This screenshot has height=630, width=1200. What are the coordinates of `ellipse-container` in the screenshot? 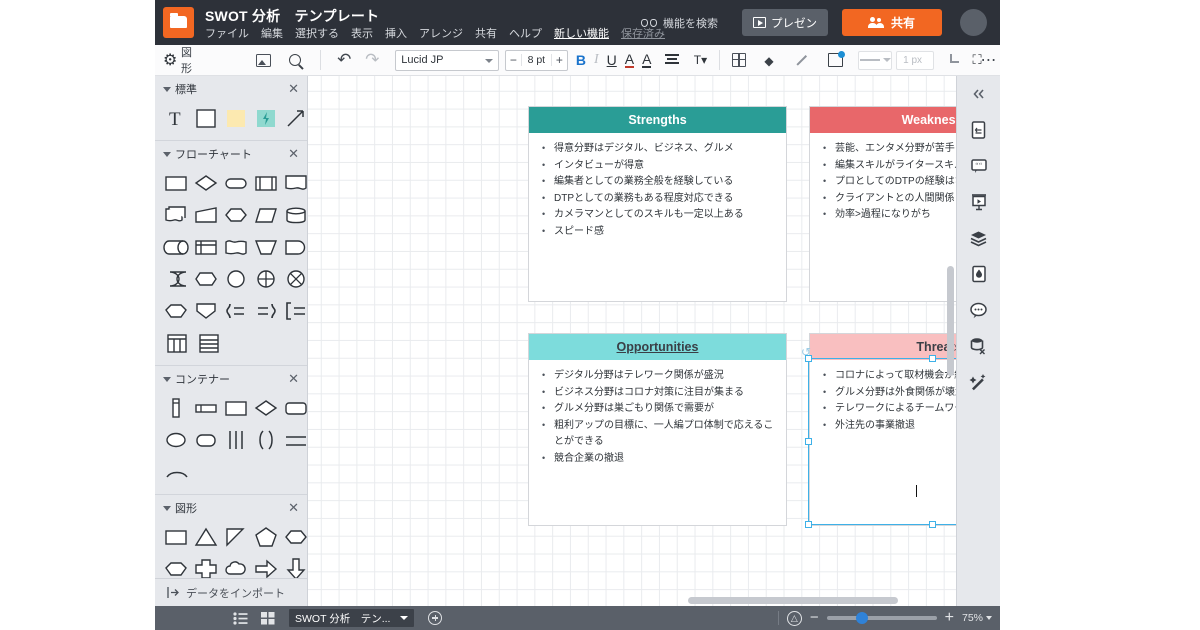 It's located at (176, 440).